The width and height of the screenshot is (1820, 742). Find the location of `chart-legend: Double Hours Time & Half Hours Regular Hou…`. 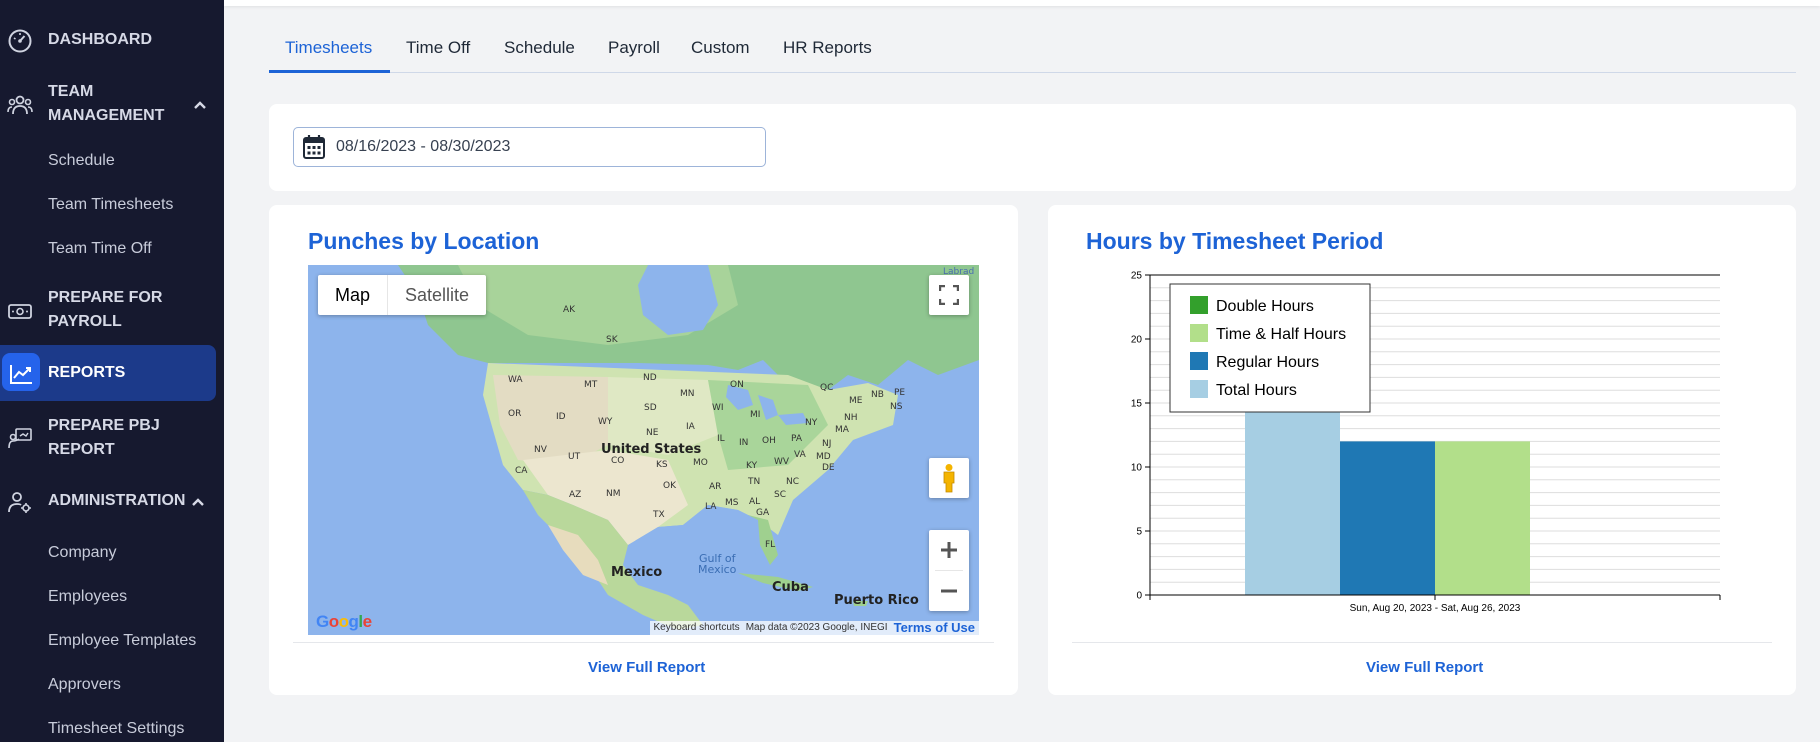

chart-legend: Double Hours Time & Half Hours Regular Hou… is located at coordinates (1270, 348).